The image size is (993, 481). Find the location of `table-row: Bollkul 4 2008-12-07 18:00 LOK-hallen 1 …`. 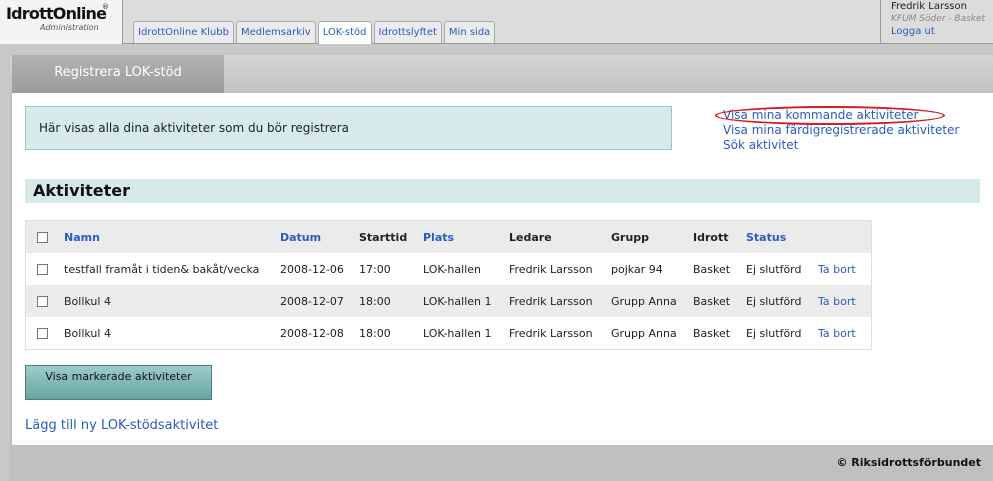

table-row: Bollkul 4 2008-12-07 18:00 LOK-hallen 1 … is located at coordinates (448, 301).